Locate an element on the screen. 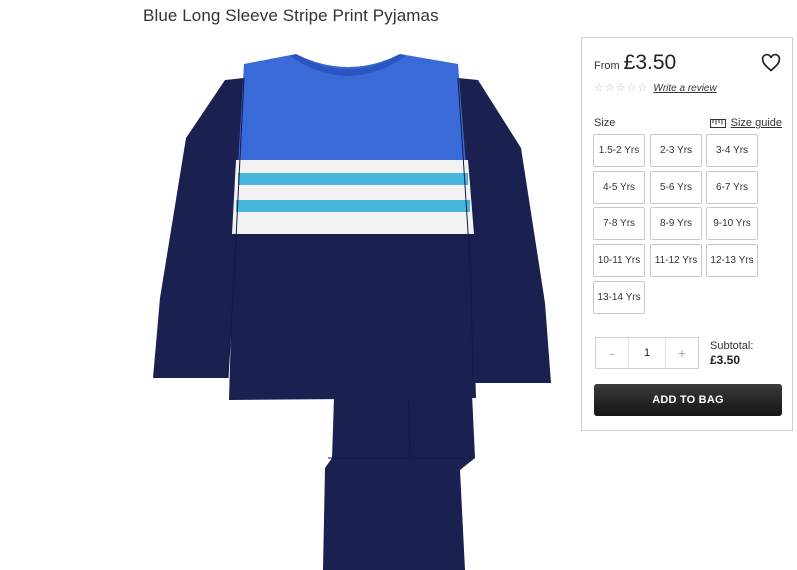 This screenshot has width=797, height=570. size-option: 4-5 Yrs is located at coordinates (619, 187).